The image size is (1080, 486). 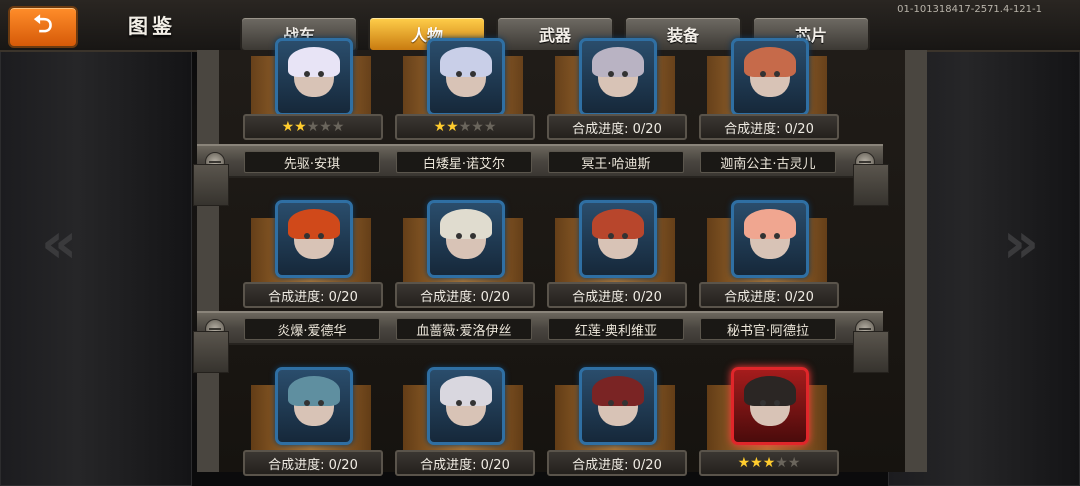 What do you see at coordinates (43, 23) in the screenshot?
I see `return-arrow-icon: ⮌` at bounding box center [43, 23].